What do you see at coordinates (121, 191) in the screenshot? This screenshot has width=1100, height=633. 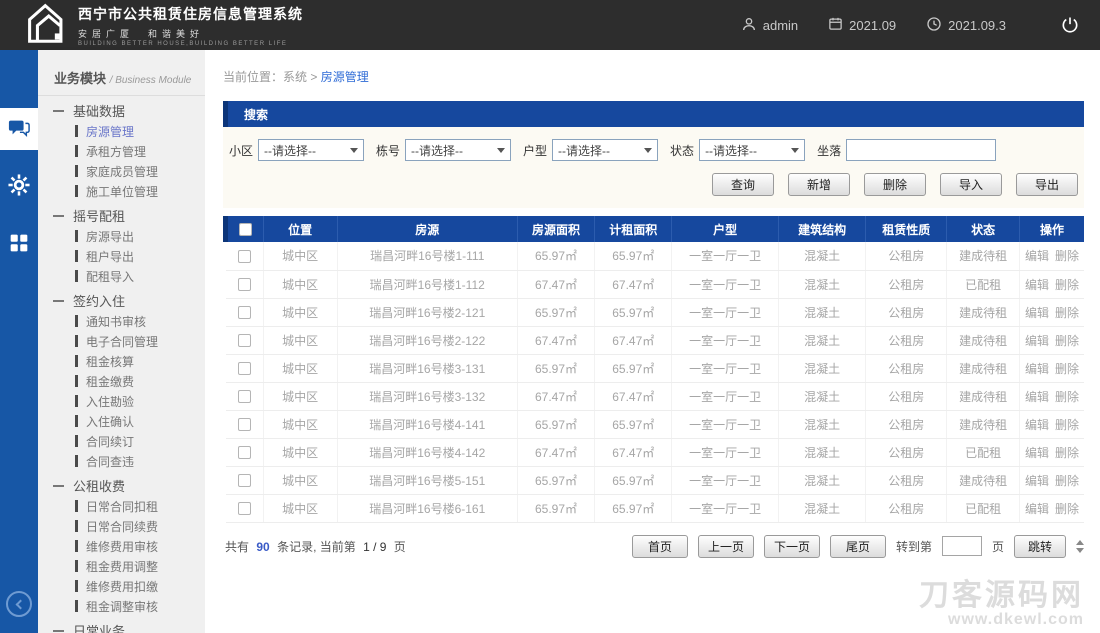 I see `sidebar-item: 施工单位管理` at bounding box center [121, 191].